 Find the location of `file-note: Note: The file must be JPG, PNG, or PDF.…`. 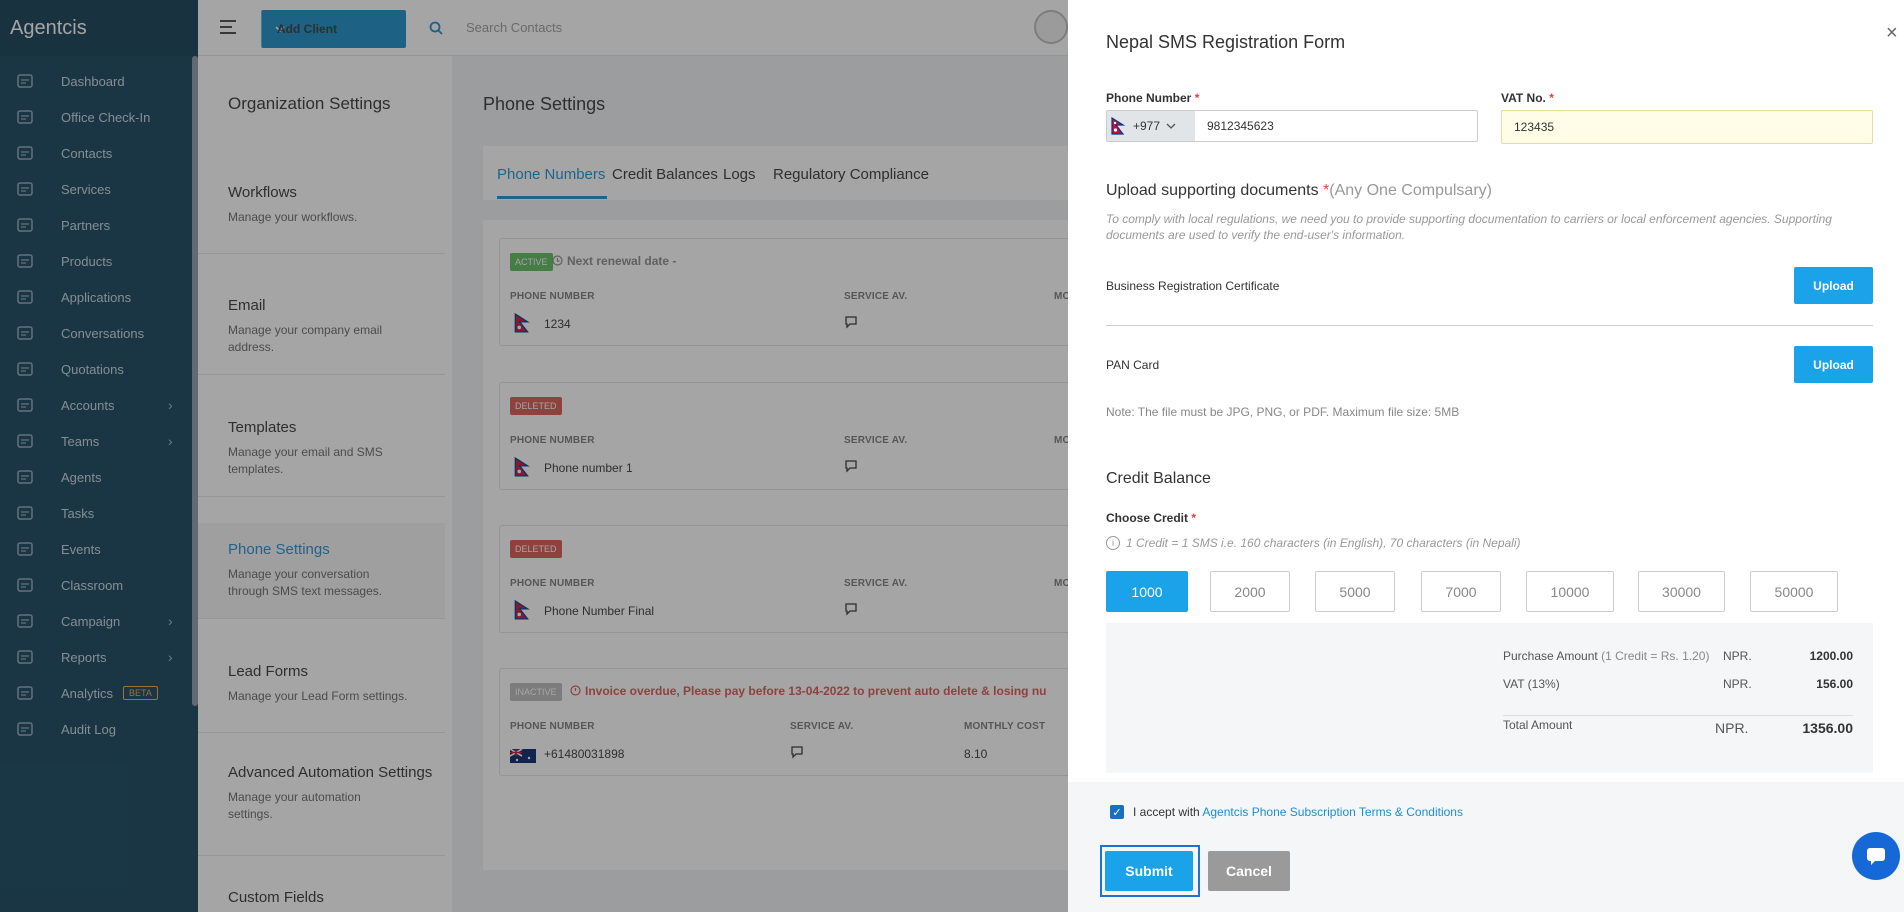

file-note: Note: The file must be JPG, PNG, or PDF.… is located at coordinates (1283, 412).